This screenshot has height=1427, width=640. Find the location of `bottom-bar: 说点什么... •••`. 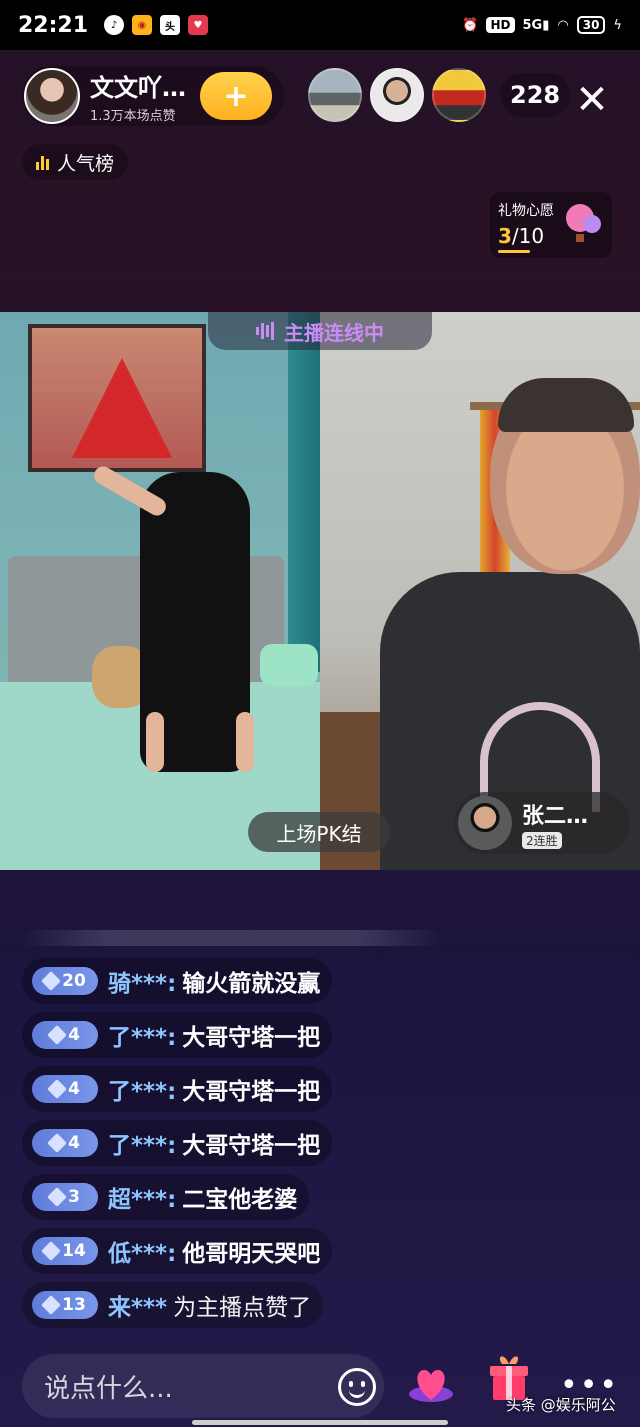

bottom-bar: 说点什么... ••• is located at coordinates (320, 1387).